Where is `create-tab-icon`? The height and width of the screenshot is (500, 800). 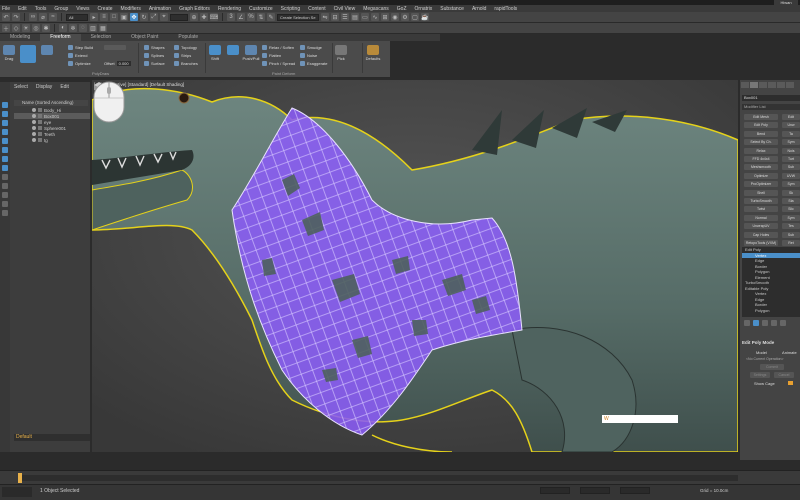
create-tab-icon is located at coordinates (745, 85).